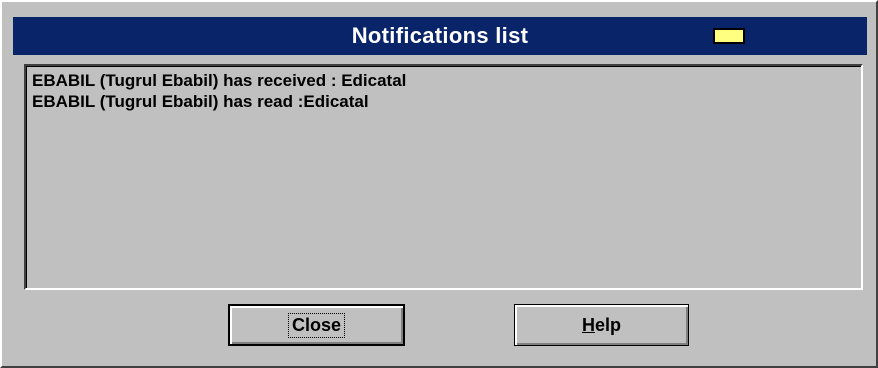 The height and width of the screenshot is (368, 878). I want to click on dialog-title: Notifications list, so click(440, 35).